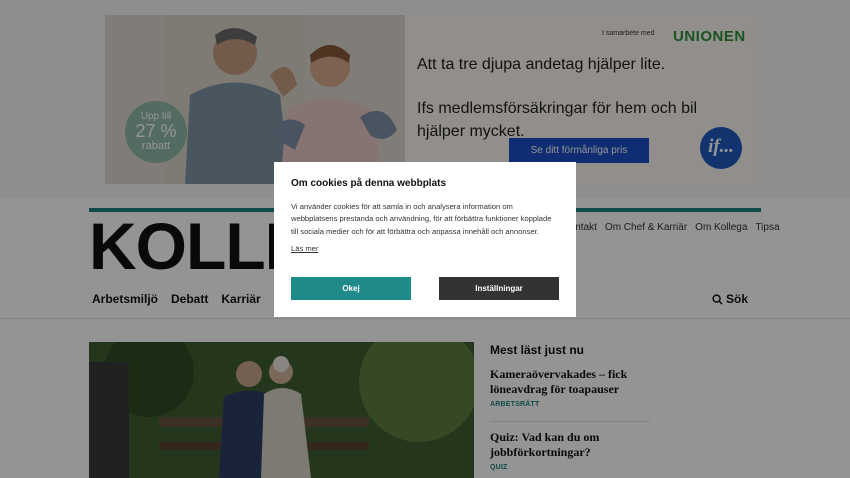 Image resolution: width=850 pixels, height=478 pixels. What do you see at coordinates (304, 248) in the screenshot?
I see `read-more-link: Läs mer` at bounding box center [304, 248].